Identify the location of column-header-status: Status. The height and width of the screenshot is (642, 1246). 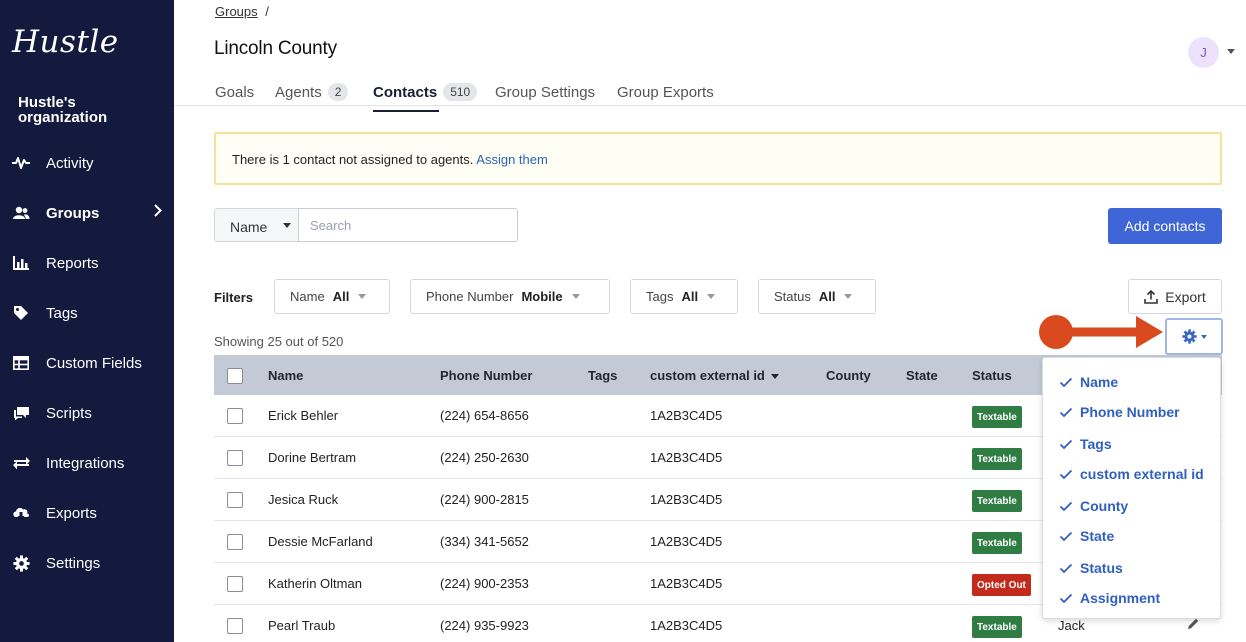
(992, 375).